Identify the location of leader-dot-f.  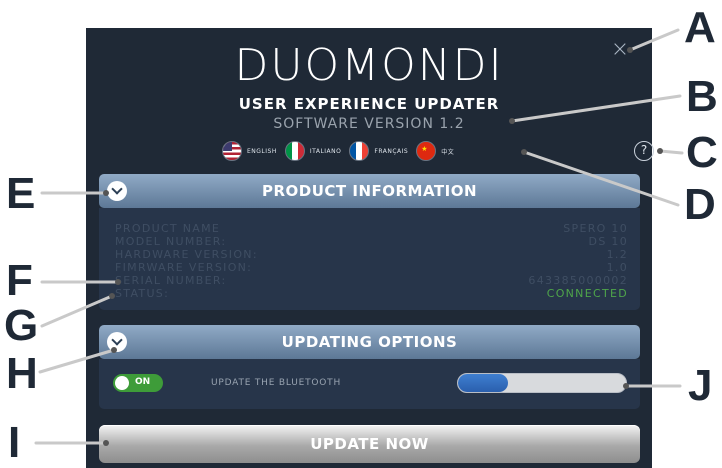
(118, 282).